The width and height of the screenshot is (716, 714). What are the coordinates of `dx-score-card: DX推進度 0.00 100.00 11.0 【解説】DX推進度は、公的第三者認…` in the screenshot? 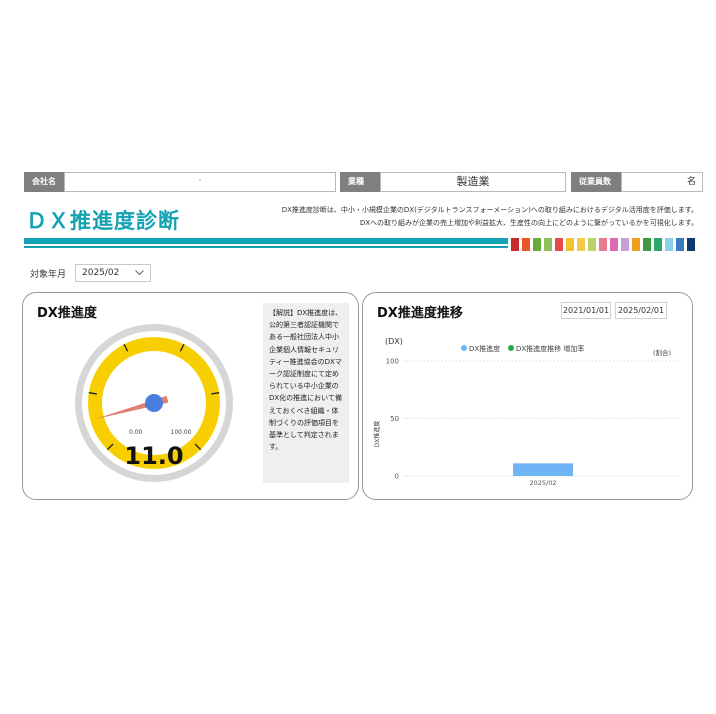 It's located at (190, 396).